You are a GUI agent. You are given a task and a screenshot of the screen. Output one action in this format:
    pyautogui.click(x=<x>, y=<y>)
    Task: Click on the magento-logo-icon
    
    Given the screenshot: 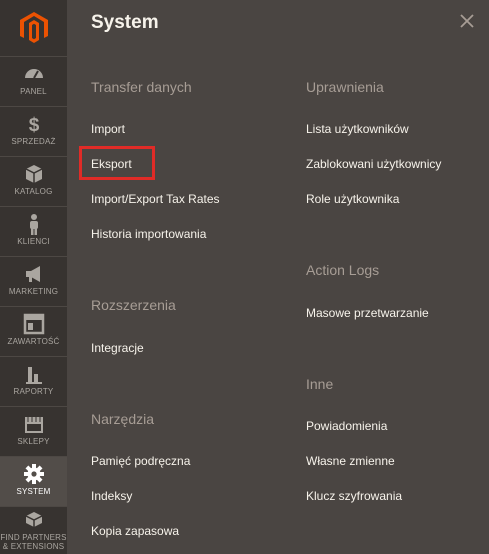 What is the action you would take?
    pyautogui.click(x=33, y=27)
    